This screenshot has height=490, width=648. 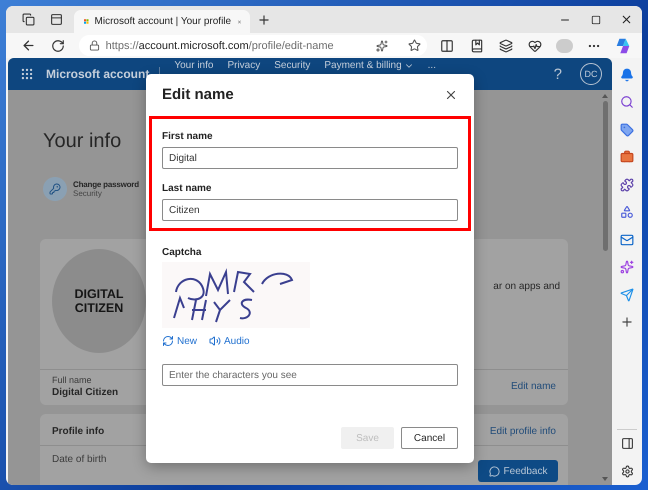 I want to click on edit-name-link: Edit name, so click(x=533, y=386).